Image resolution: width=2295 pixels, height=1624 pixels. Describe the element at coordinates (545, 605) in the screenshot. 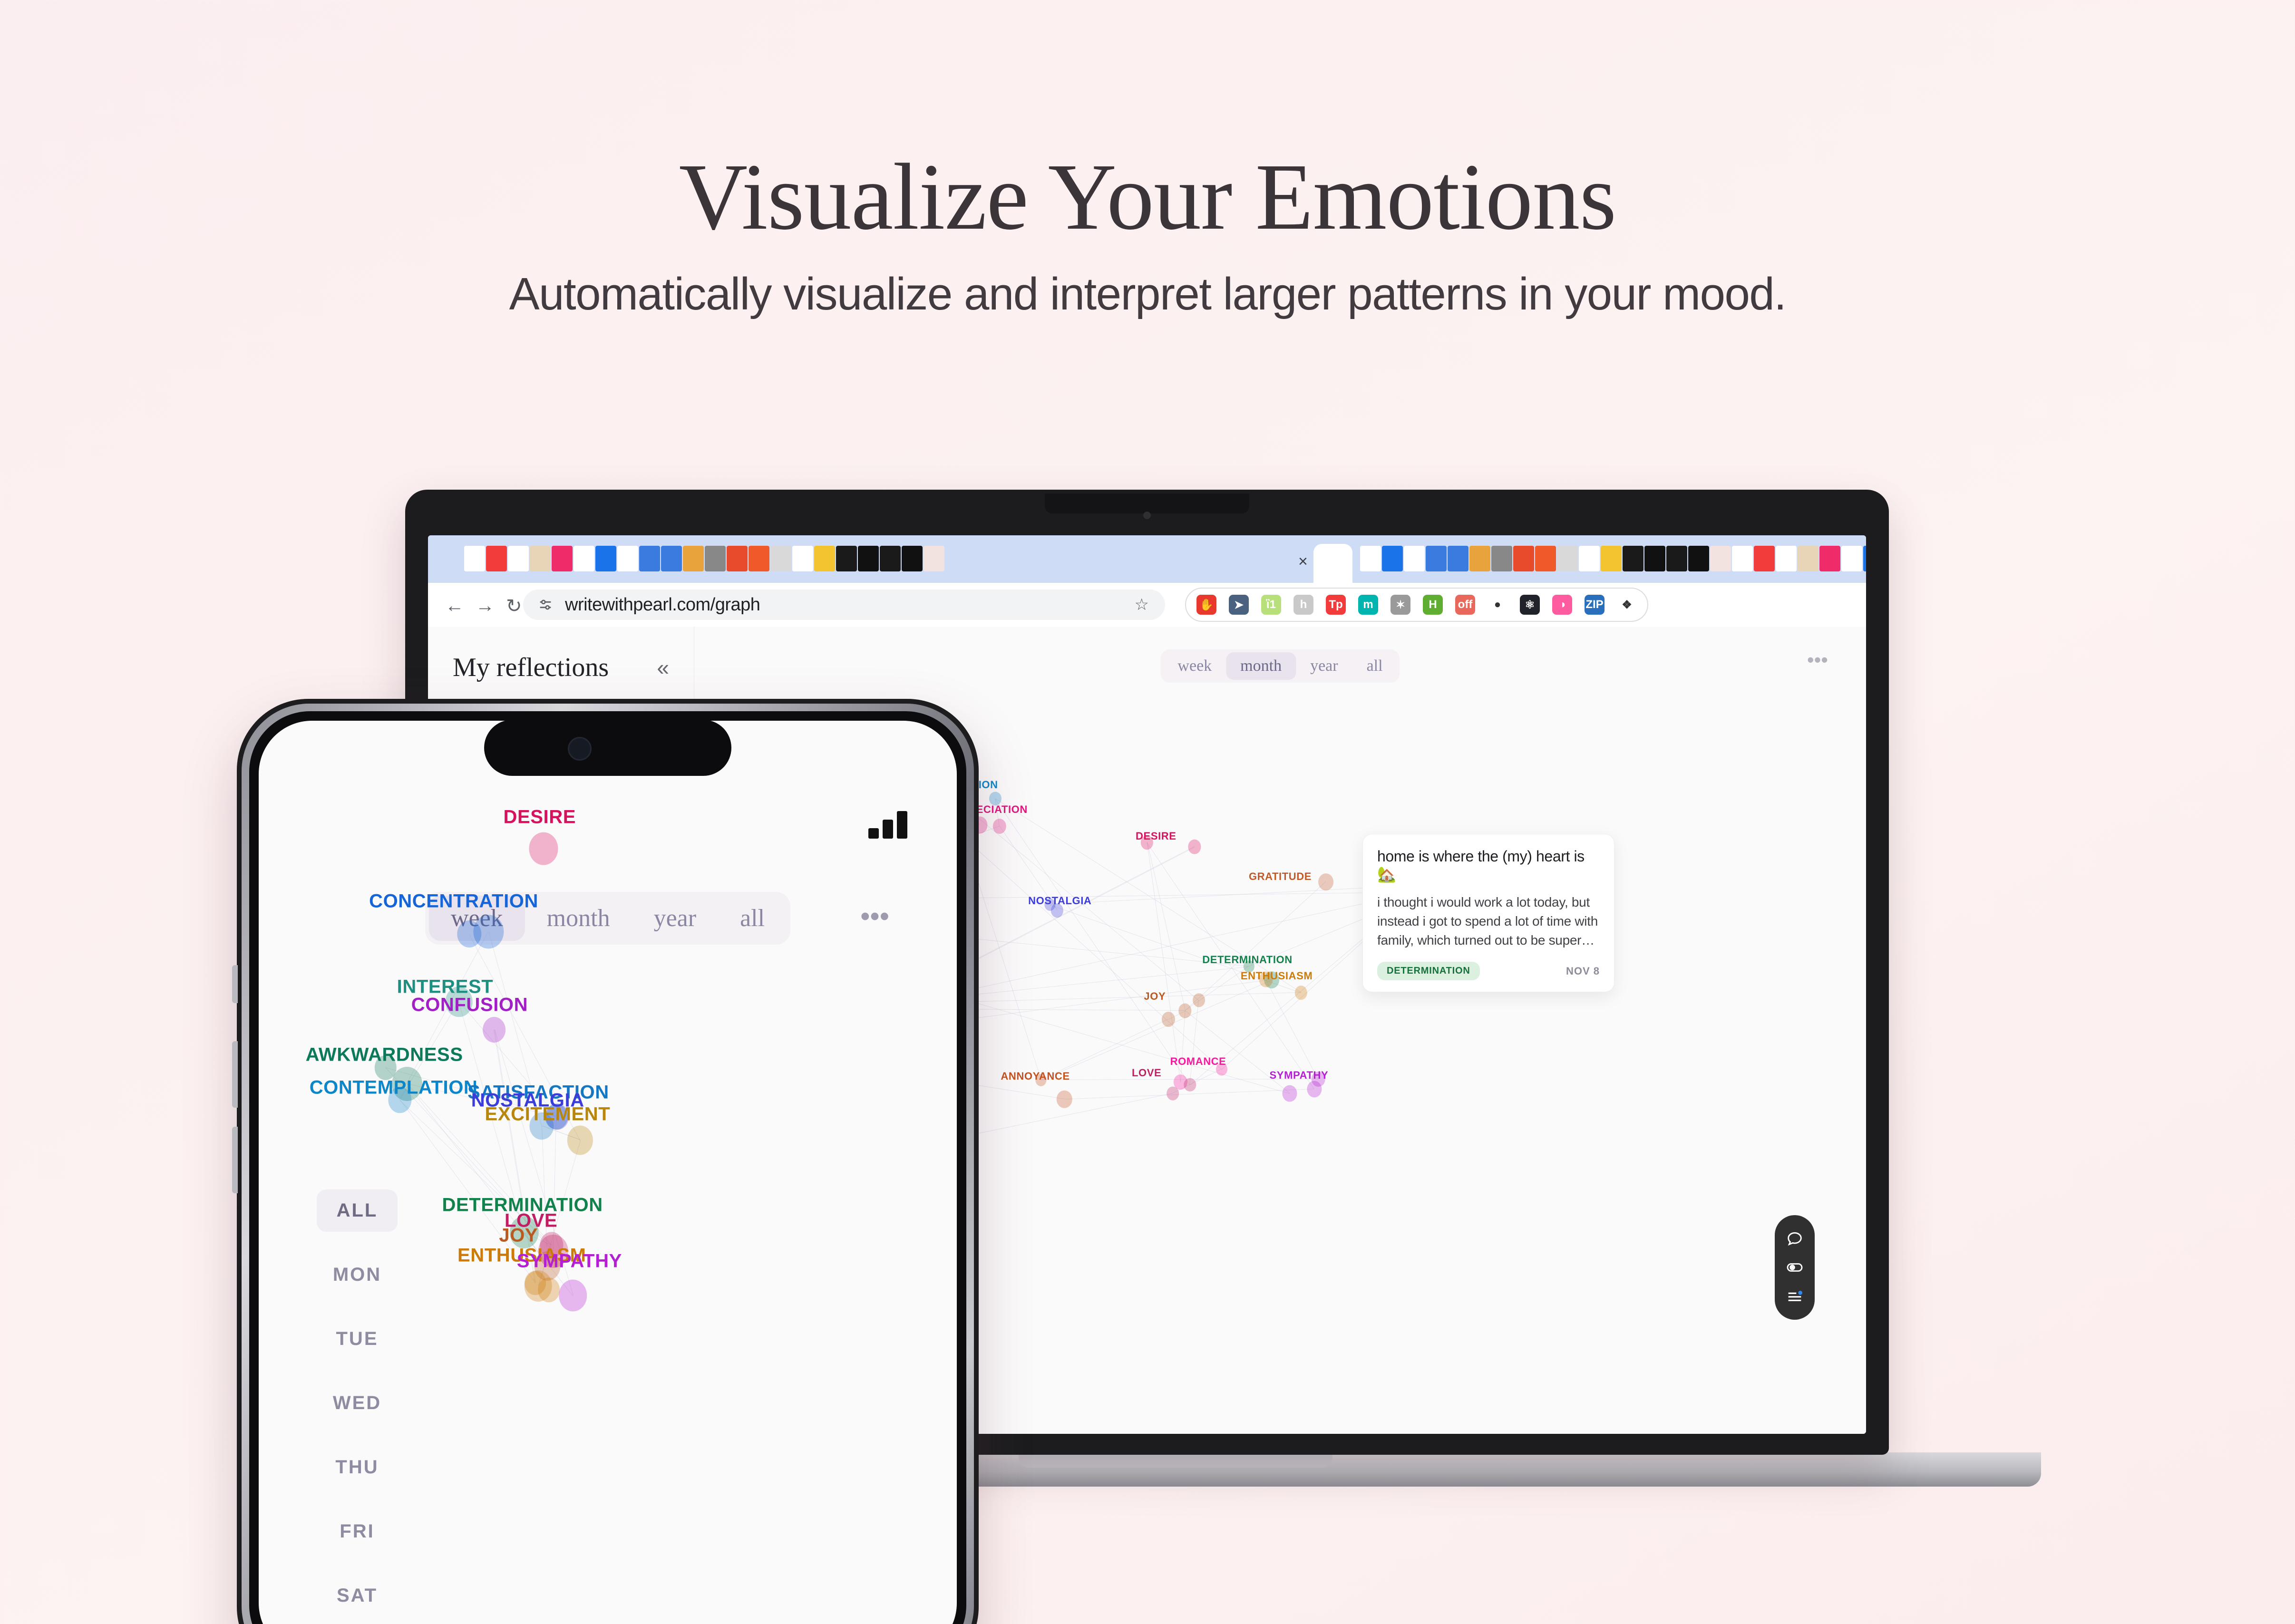

I see `site-settings-icon` at that location.